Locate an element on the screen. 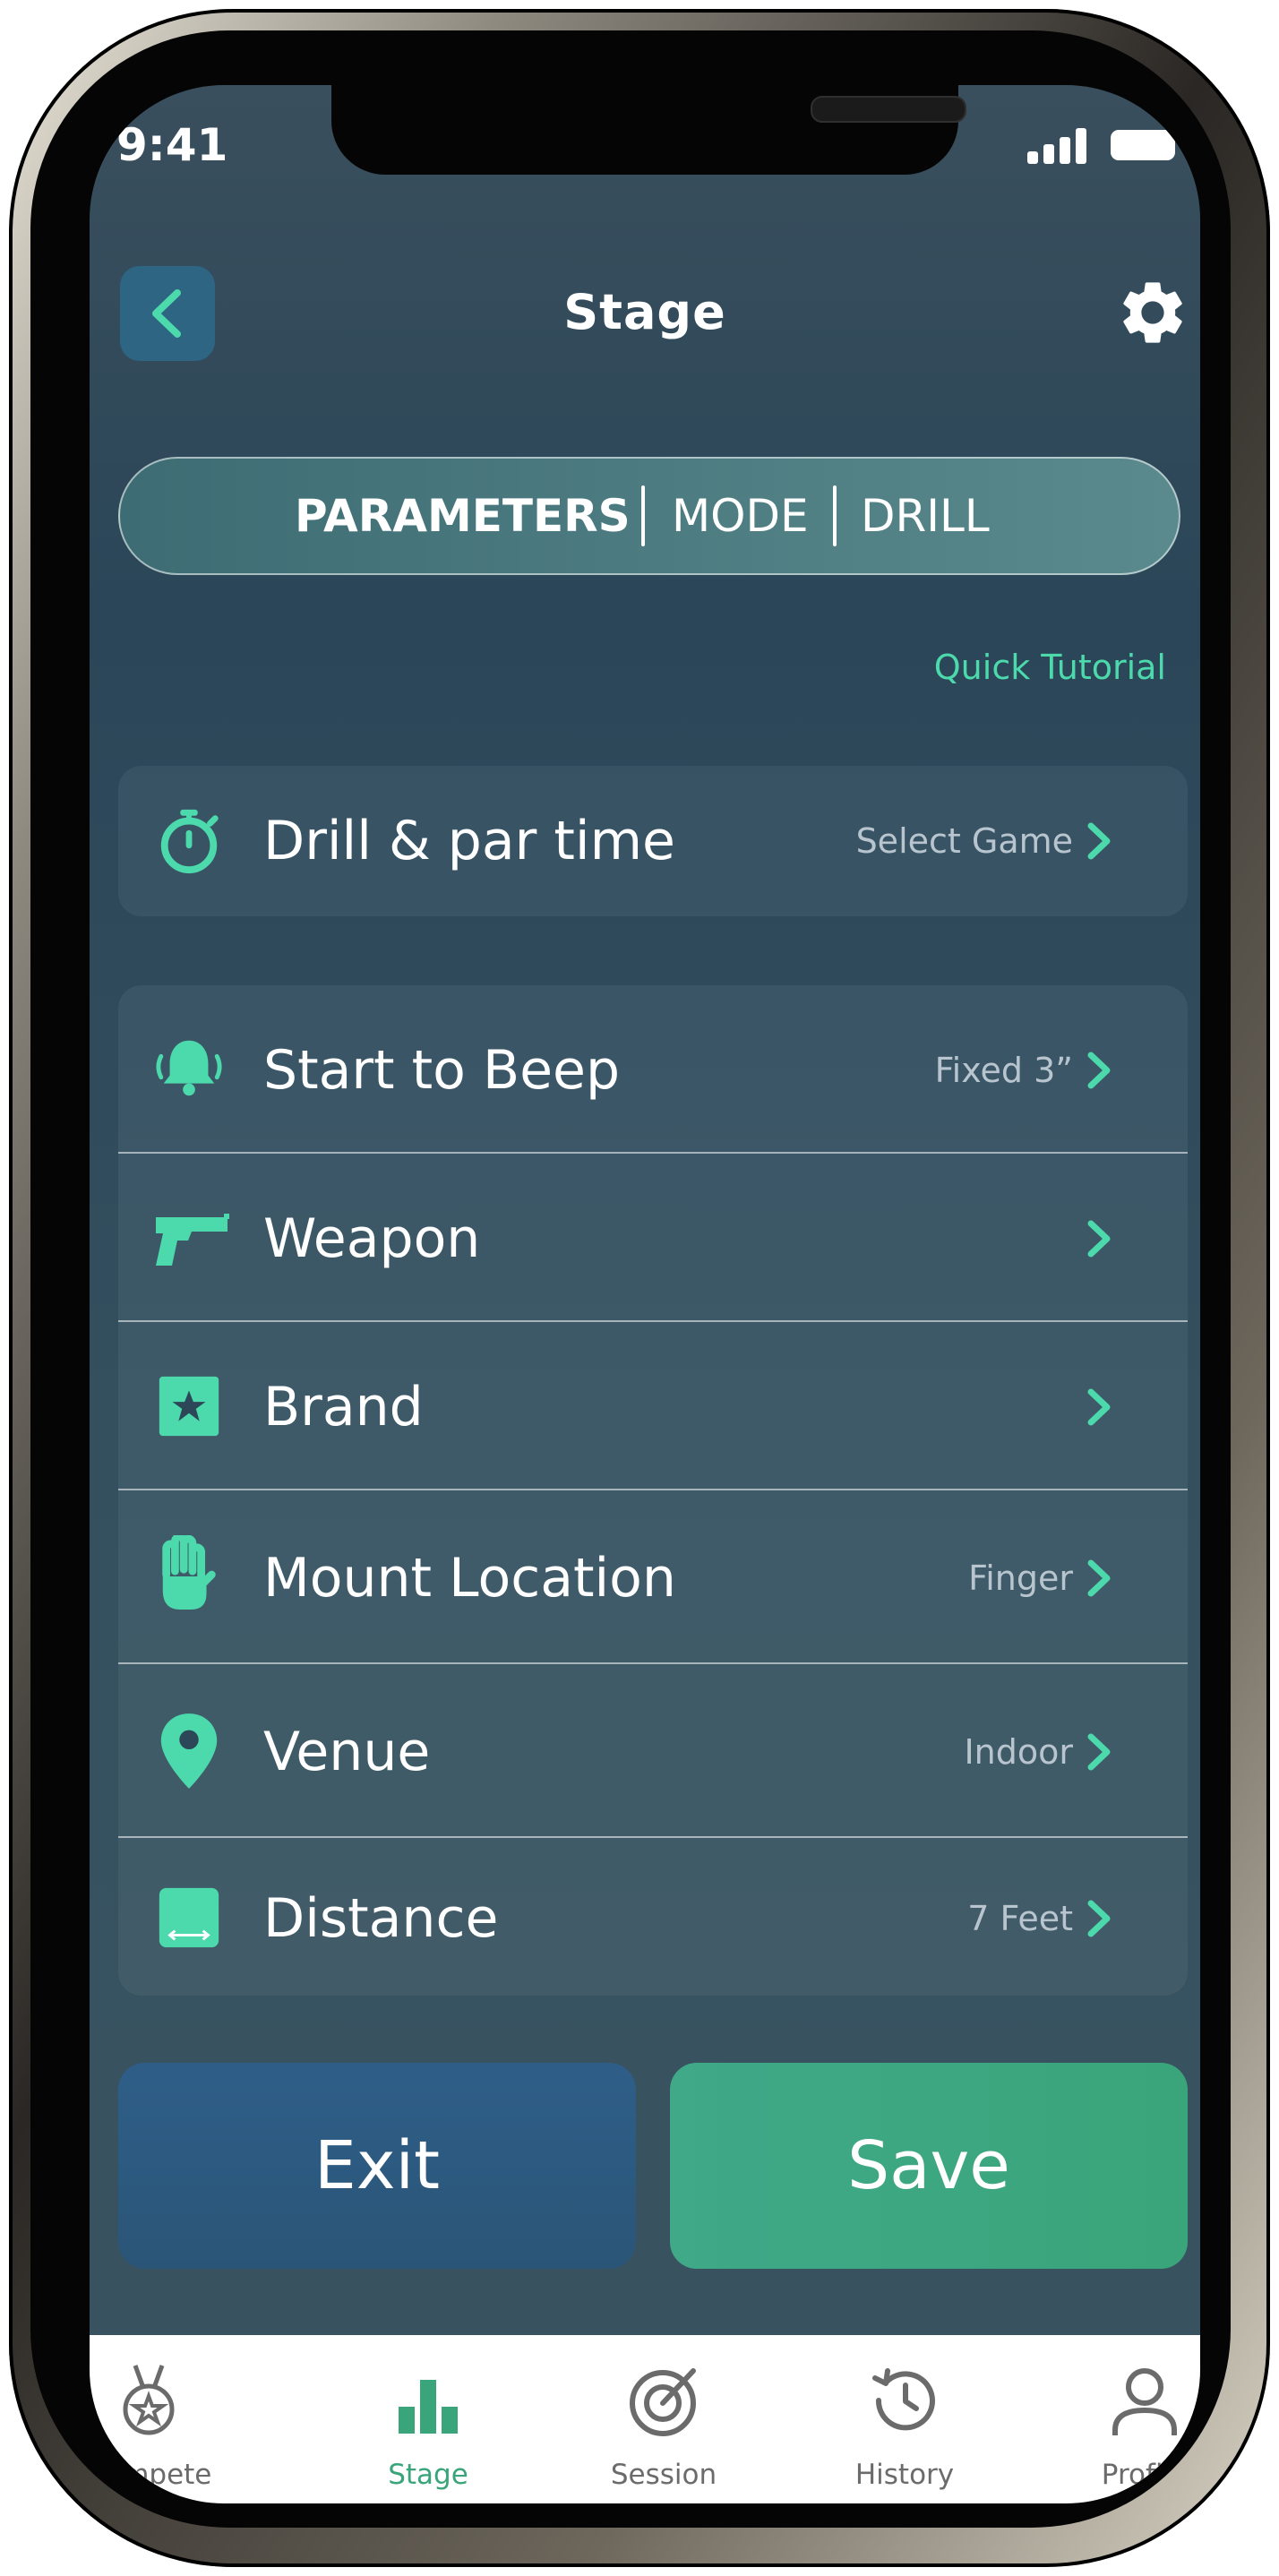 This screenshot has height=2576, width=1279. settings-gear-icon is located at coordinates (1152, 312).